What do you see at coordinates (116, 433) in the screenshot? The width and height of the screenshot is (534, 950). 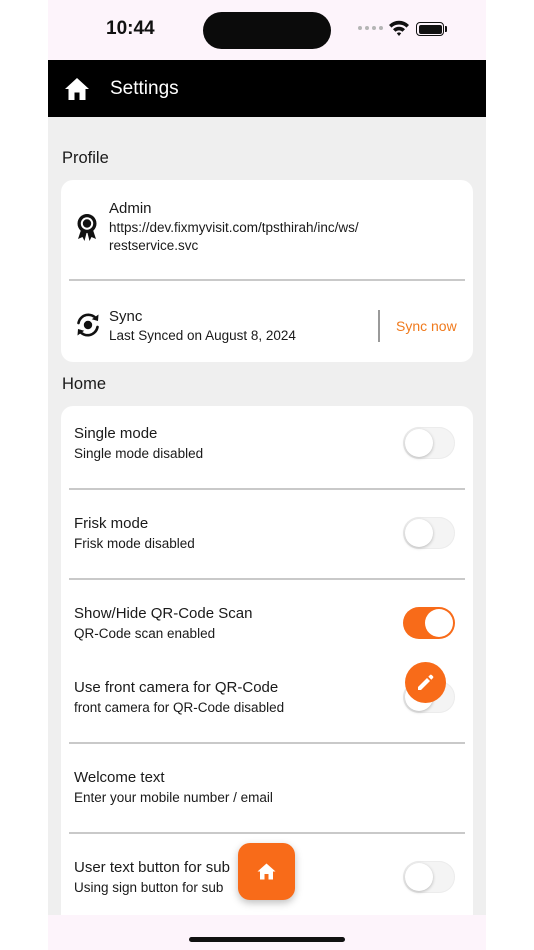 I see `setting-title: Single mode` at bounding box center [116, 433].